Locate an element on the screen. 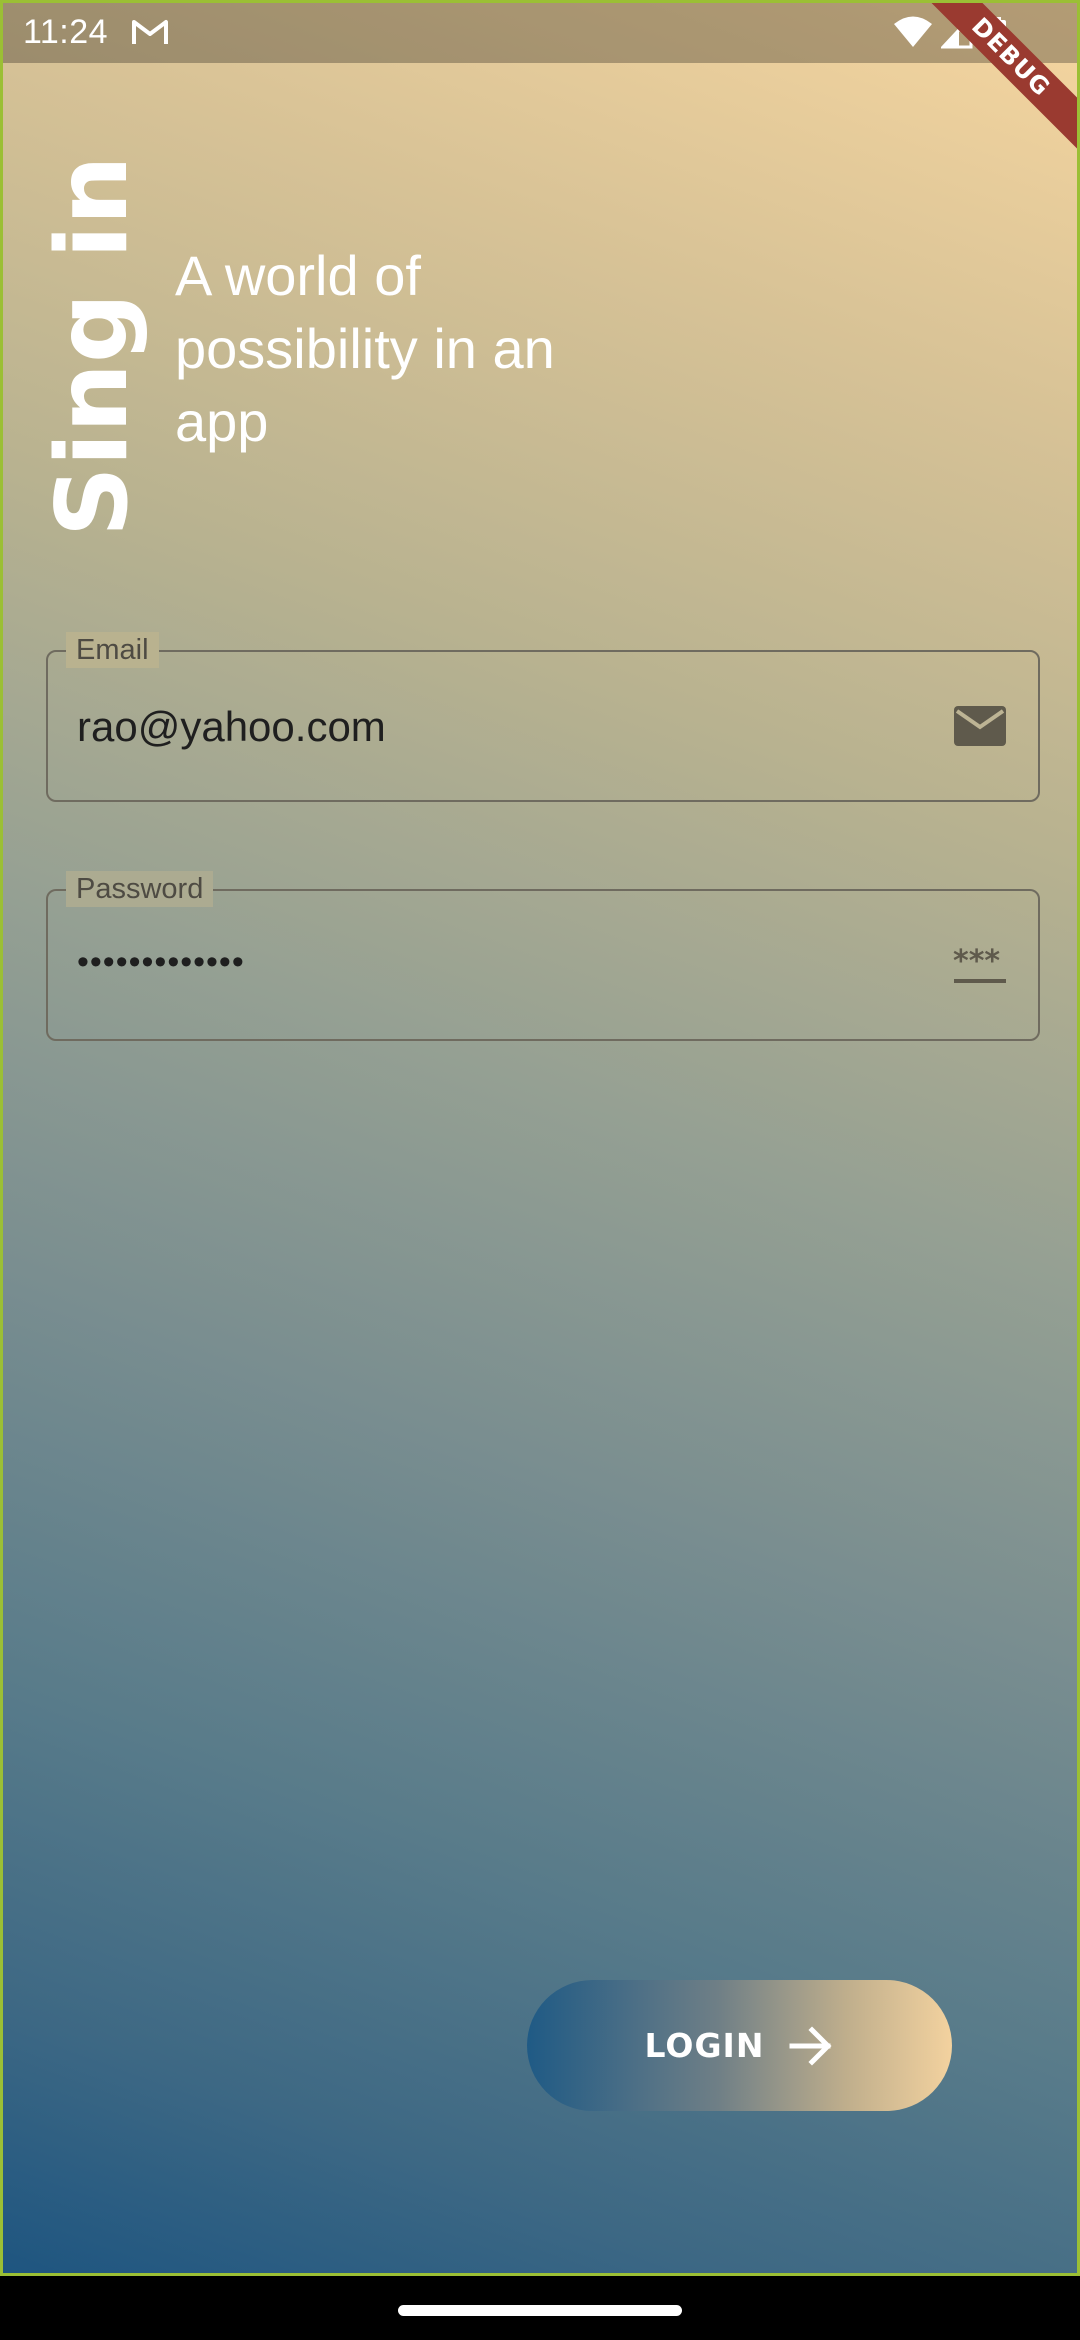  arrow-forward-icon is located at coordinates (810, 2045).